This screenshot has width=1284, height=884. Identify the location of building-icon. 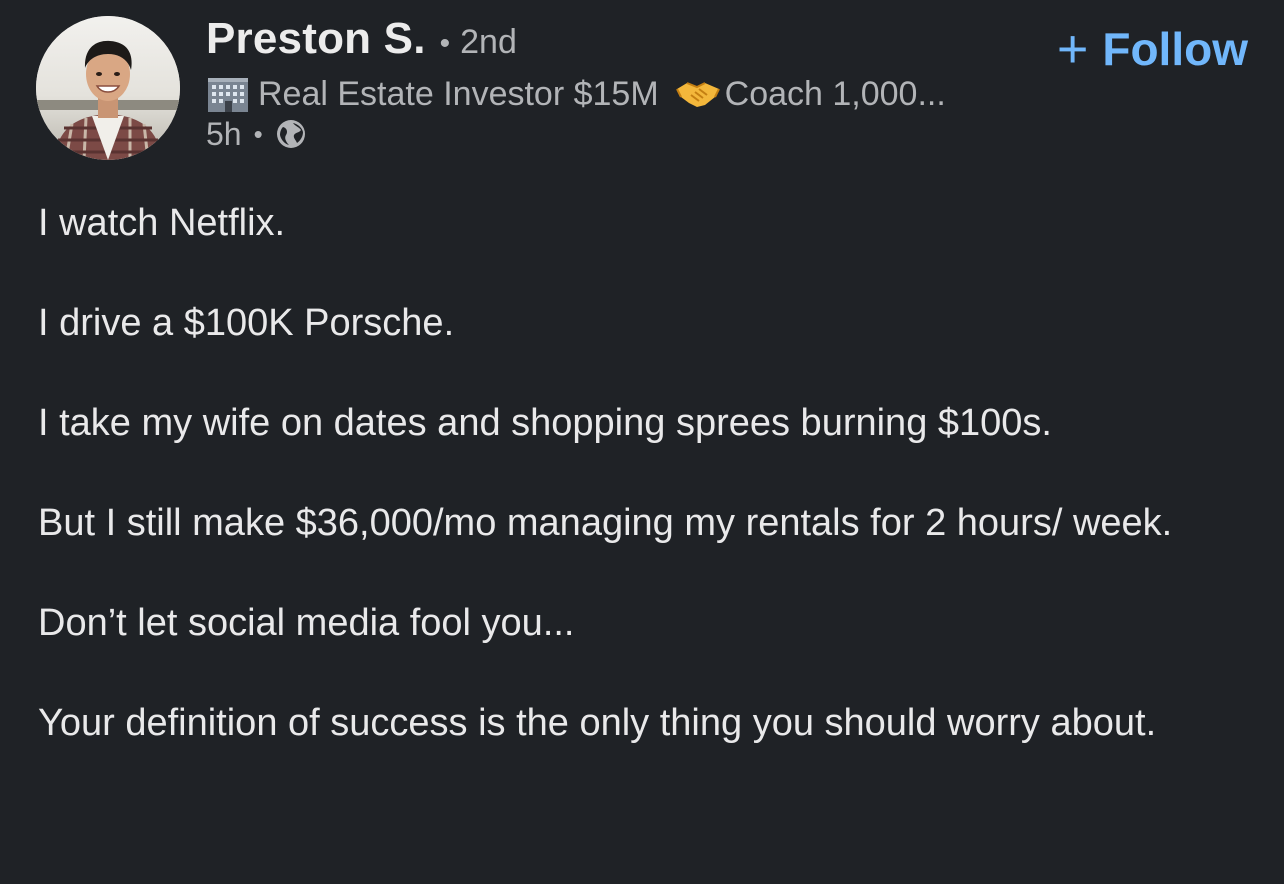
(228, 95).